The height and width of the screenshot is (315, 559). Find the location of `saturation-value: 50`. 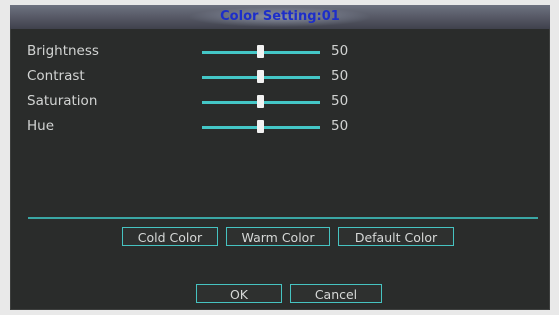

saturation-value: 50 is located at coordinates (340, 101).